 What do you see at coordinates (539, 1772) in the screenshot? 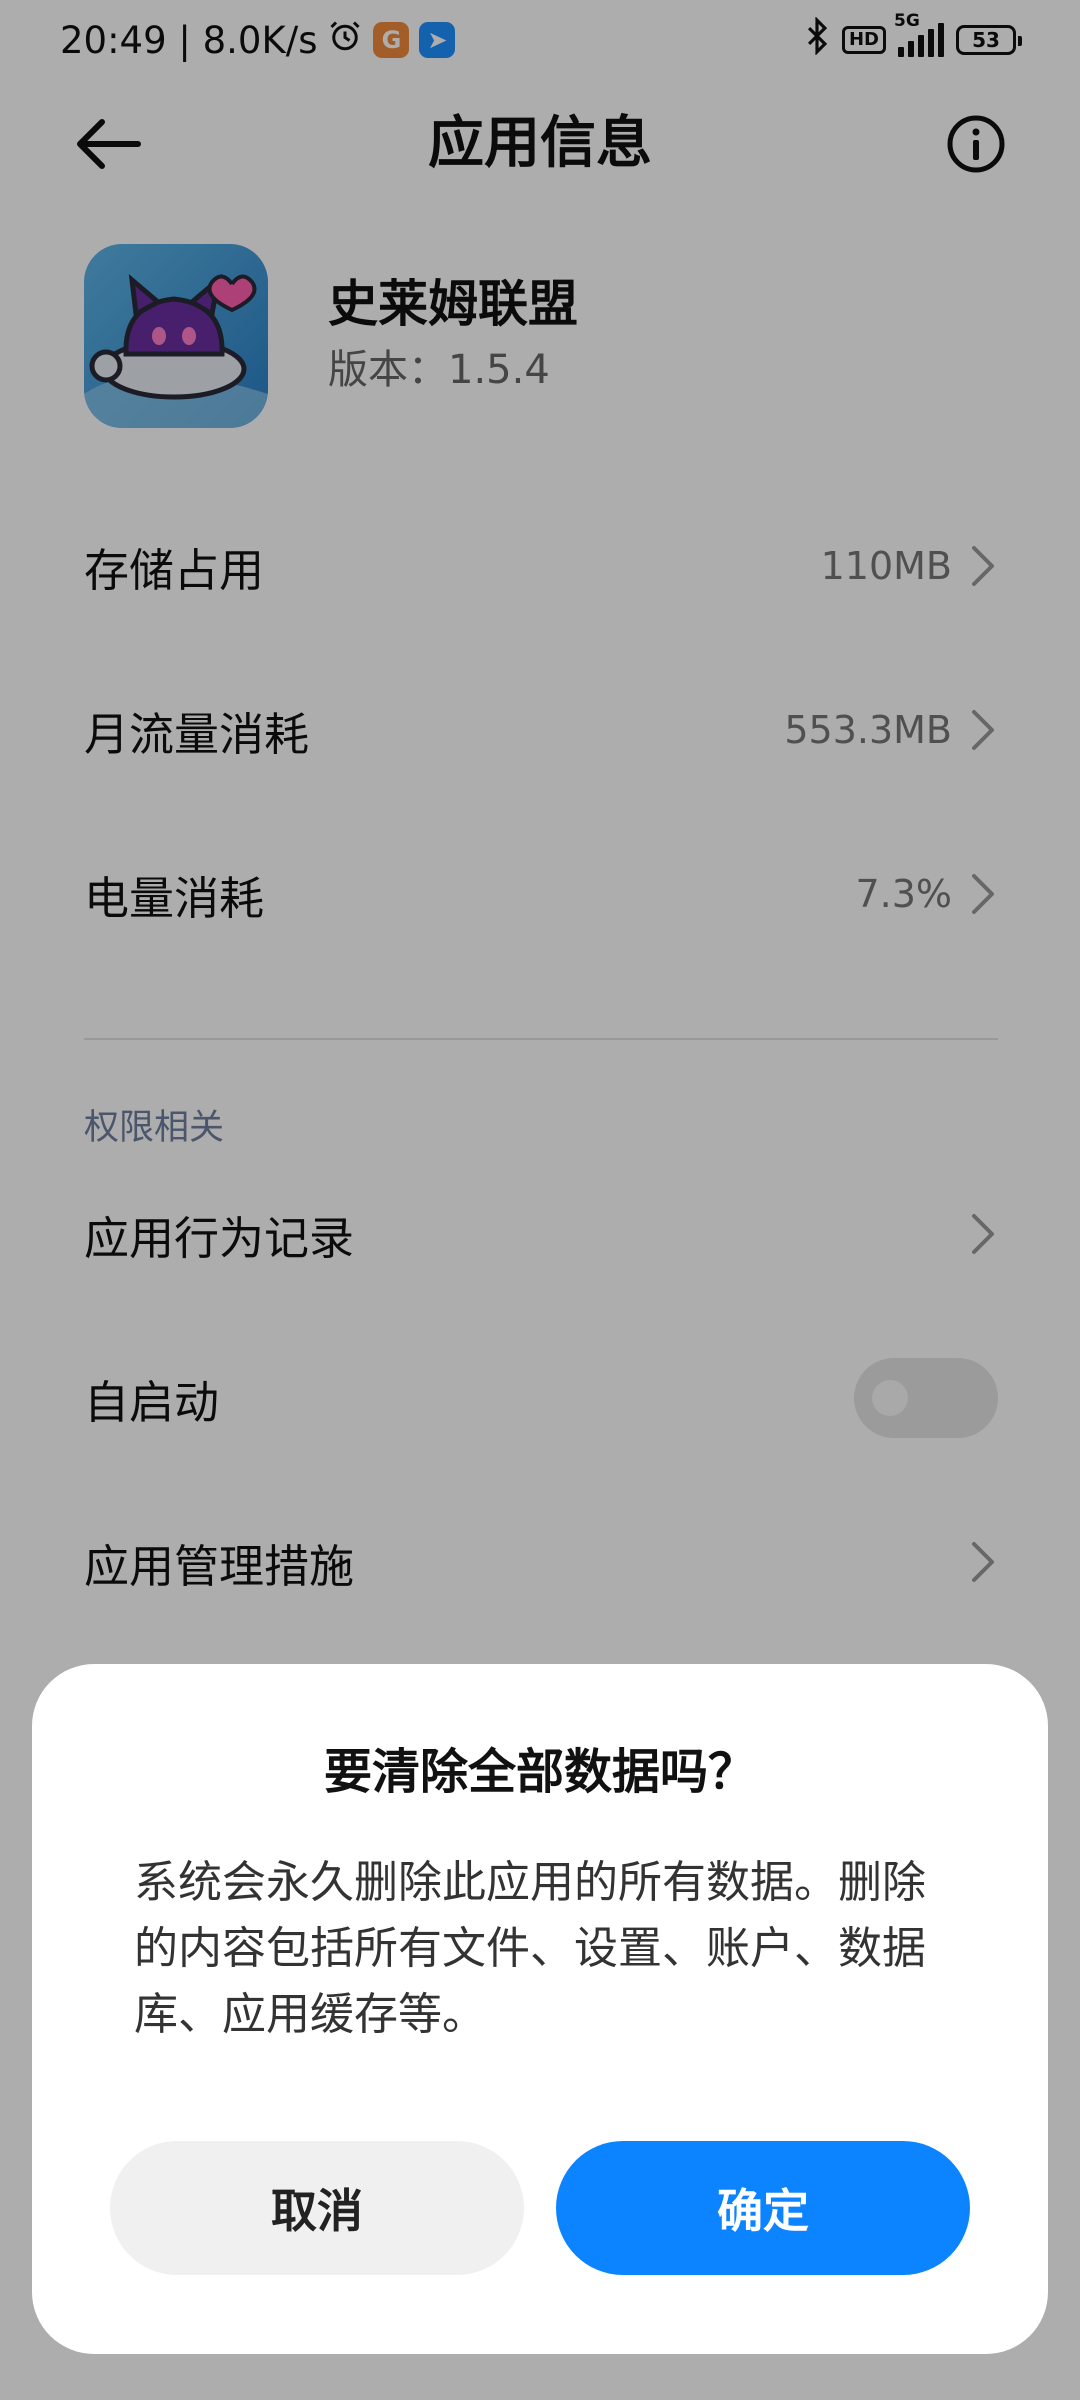
I see `dialog-title: 要清除全部数据吗？` at bounding box center [539, 1772].